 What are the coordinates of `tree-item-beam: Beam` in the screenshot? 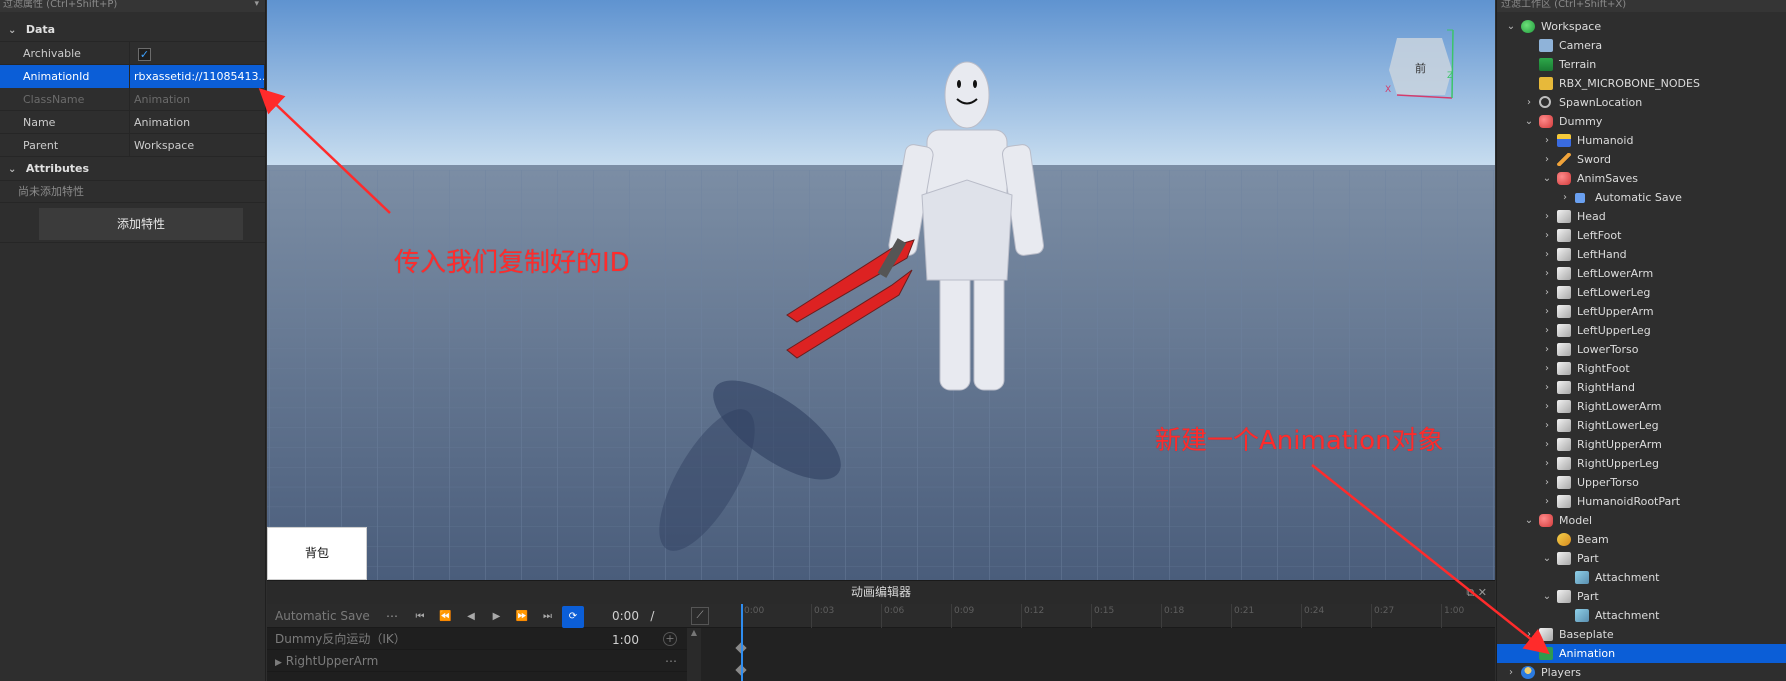 It's located at (1641, 539).